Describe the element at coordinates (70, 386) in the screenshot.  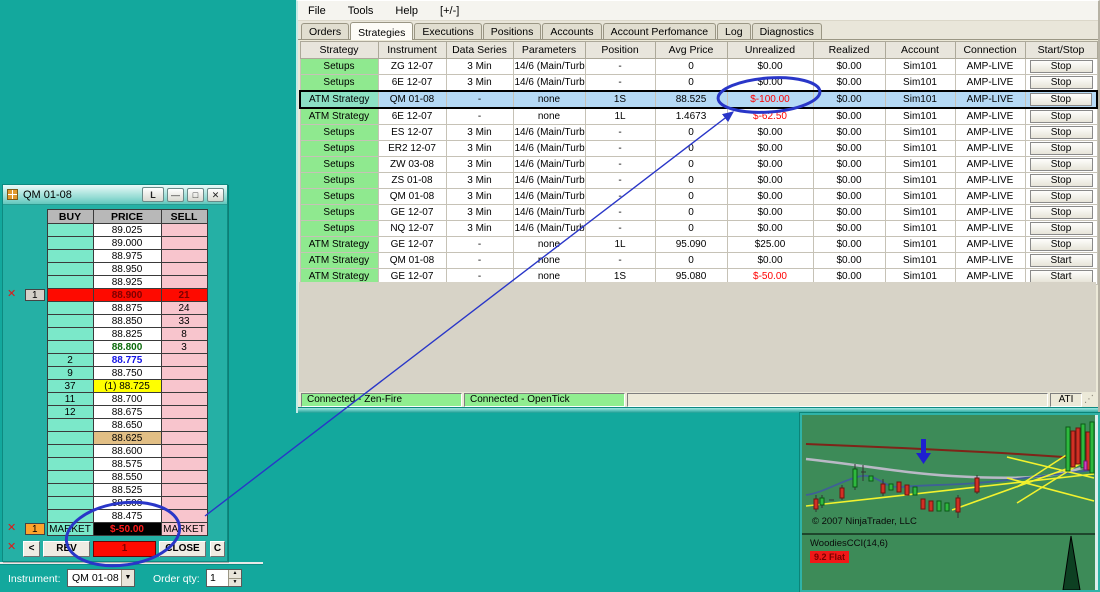
I see `buy-cell: 37` at that location.